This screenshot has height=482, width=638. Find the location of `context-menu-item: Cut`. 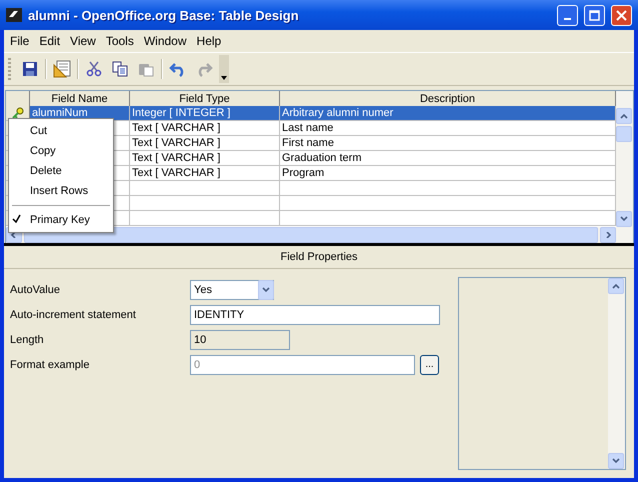

context-menu-item: Cut is located at coordinates (61, 131).